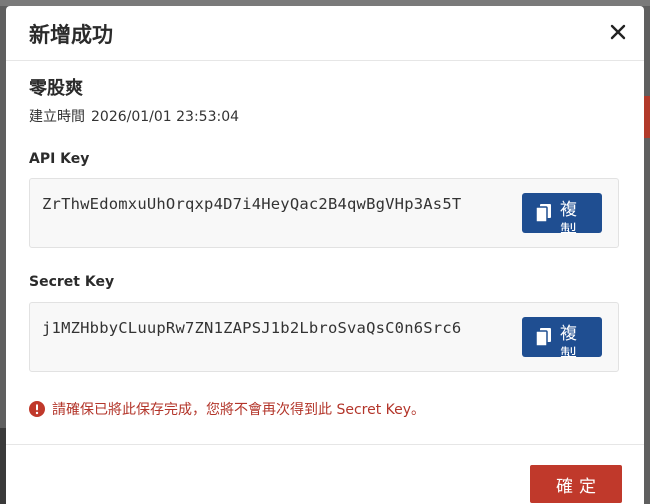 The width and height of the screenshot is (650, 504). I want to click on dialog-title: 新增成功, so click(71, 35).